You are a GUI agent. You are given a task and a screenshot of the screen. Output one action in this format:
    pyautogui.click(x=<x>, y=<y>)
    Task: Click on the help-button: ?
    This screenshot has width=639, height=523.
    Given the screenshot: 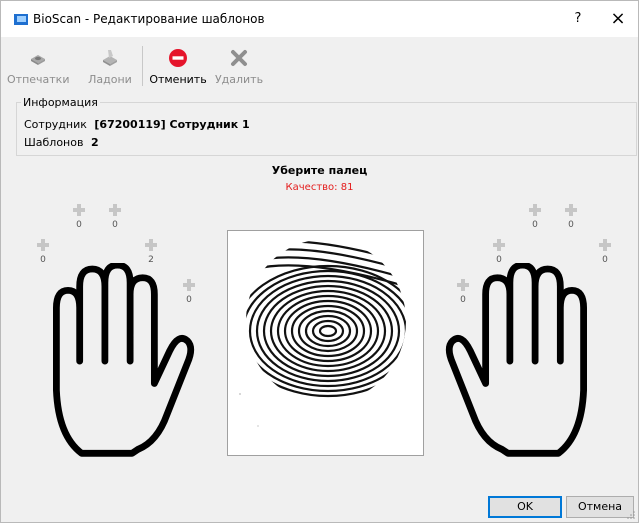 What is the action you would take?
    pyautogui.click(x=578, y=19)
    